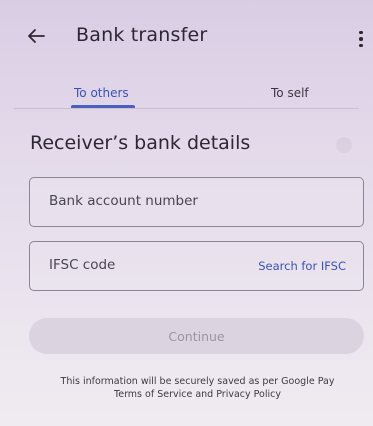 Image resolution: width=373 pixels, height=426 pixels. Describe the element at coordinates (82, 265) in the screenshot. I see `ifsc-code-placeholder: IFSC code` at that location.